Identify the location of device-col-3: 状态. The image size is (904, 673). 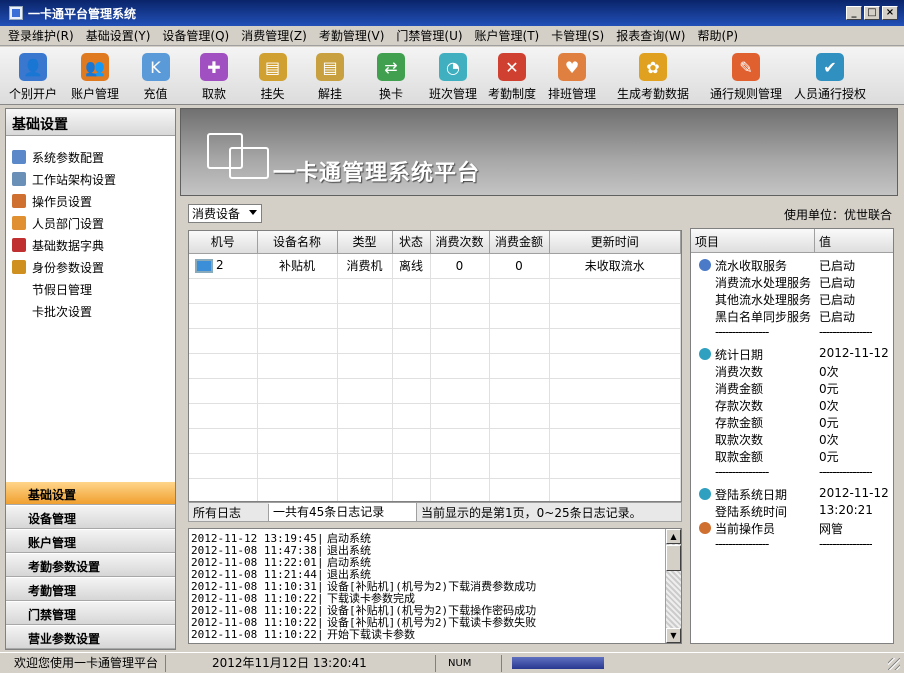
(411, 242).